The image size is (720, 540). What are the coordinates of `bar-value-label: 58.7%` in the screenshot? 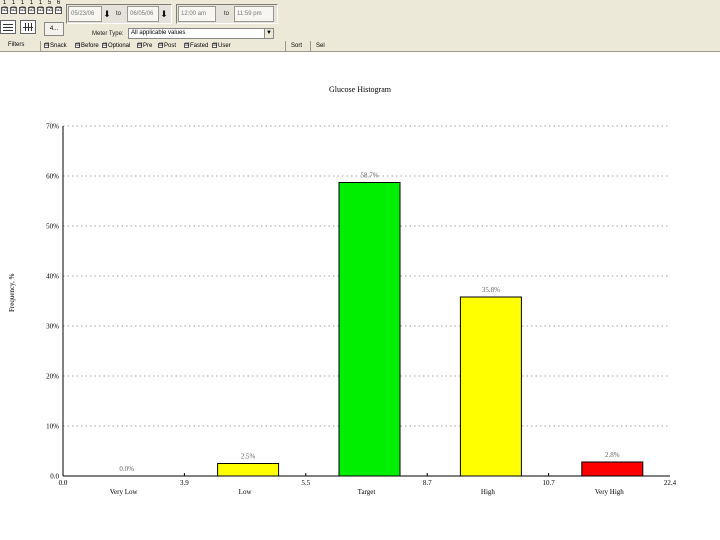 It's located at (369, 176).